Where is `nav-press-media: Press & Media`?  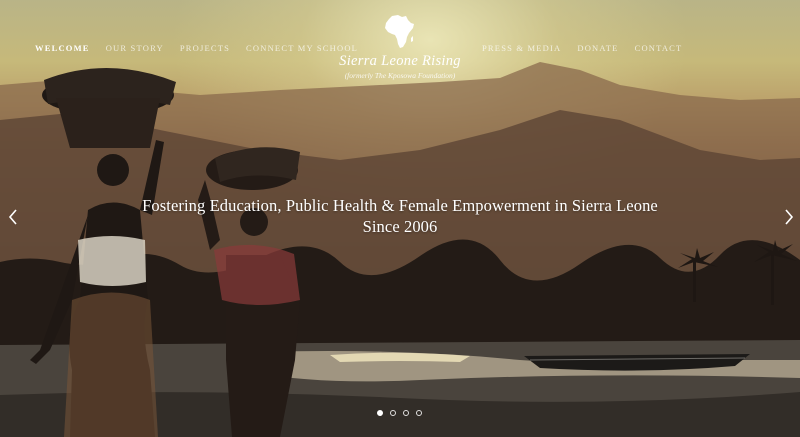
nav-press-media: Press & Media is located at coordinates (521, 48).